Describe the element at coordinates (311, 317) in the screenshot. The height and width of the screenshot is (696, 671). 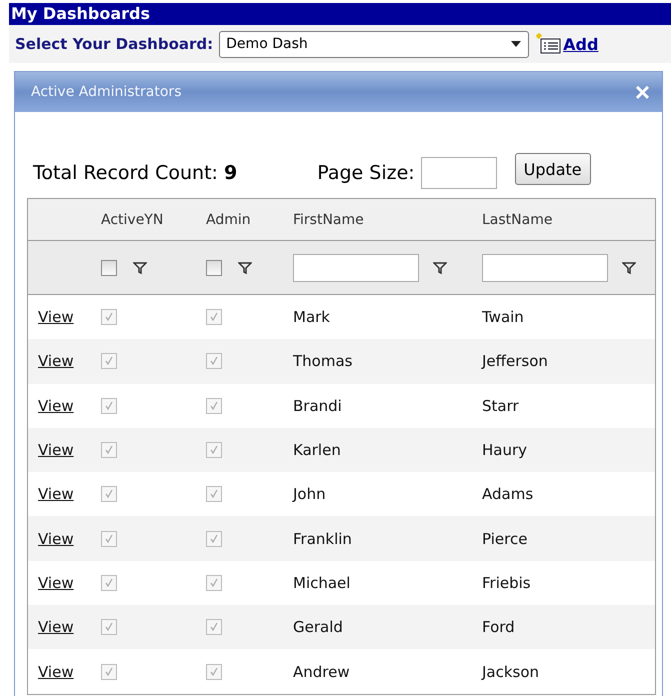
I see `table-cell-text: Mark` at that location.